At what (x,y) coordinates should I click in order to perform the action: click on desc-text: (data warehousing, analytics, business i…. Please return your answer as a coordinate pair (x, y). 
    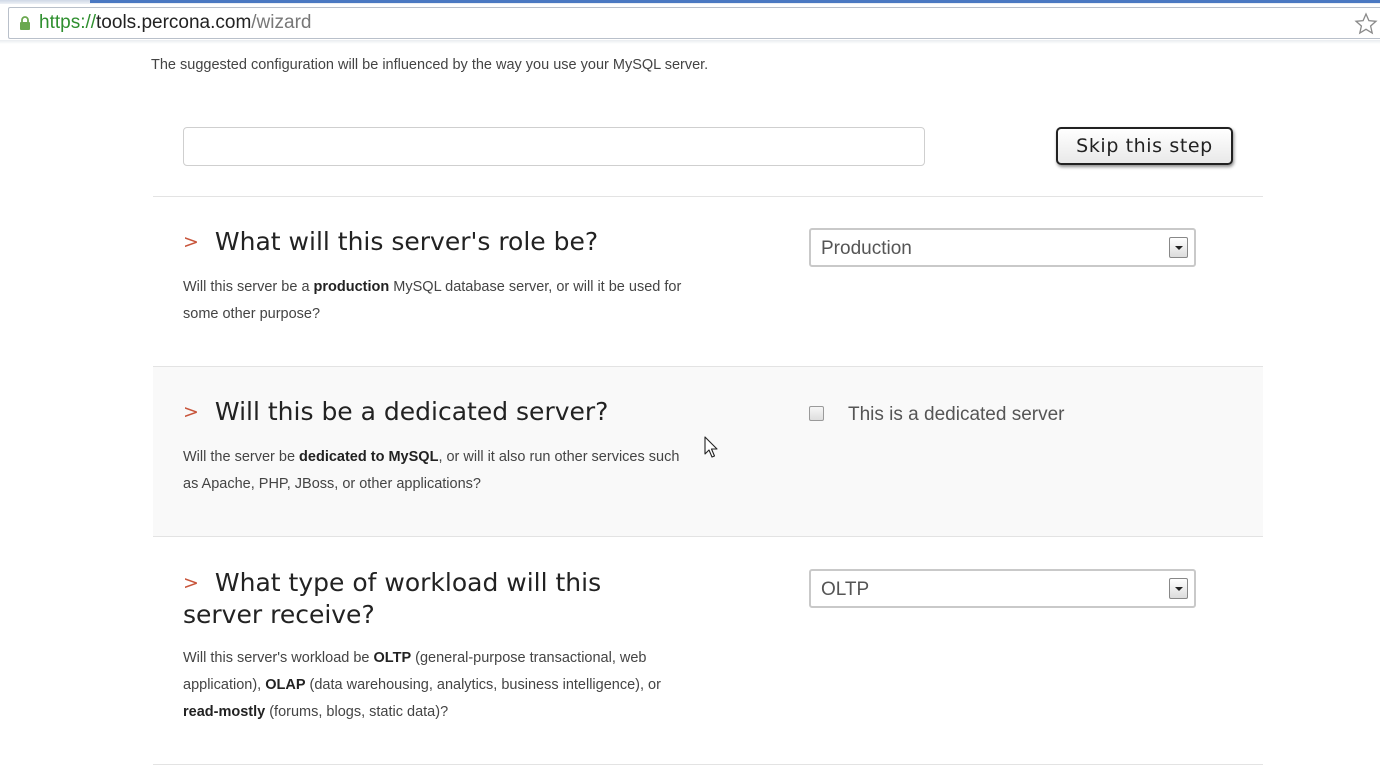
    Looking at the image, I should click on (483, 685).